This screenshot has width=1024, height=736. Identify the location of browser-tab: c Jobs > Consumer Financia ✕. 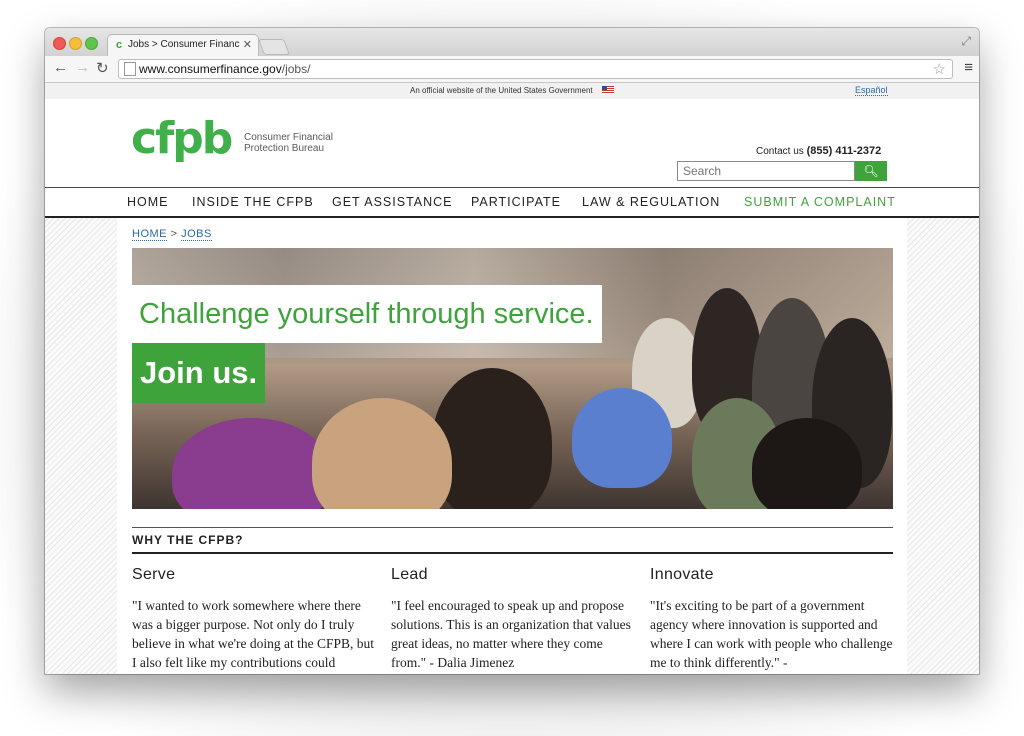
(183, 45).